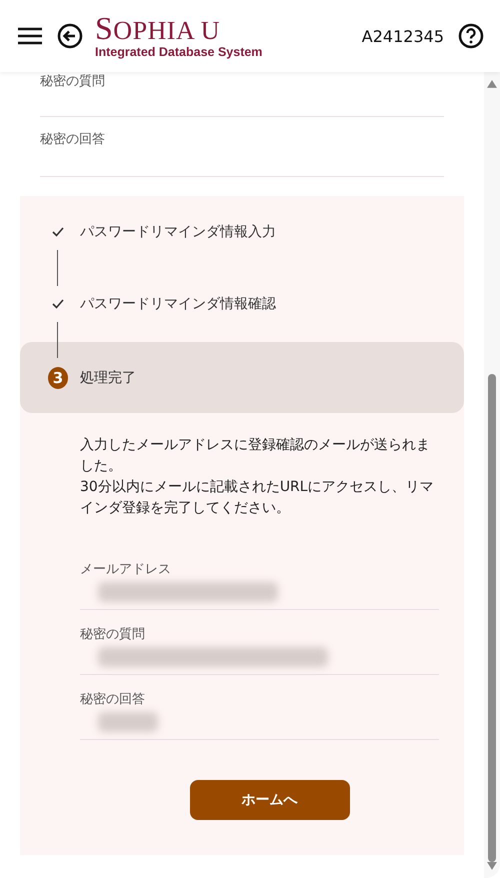  What do you see at coordinates (257, 477) in the screenshot?
I see `message-text: 入力したメールアドレスに登録確認のメールが送られました。 30分以内にメールに記載されたURLにアクセスし、リマインダ登録を完了してください。` at bounding box center [257, 477].